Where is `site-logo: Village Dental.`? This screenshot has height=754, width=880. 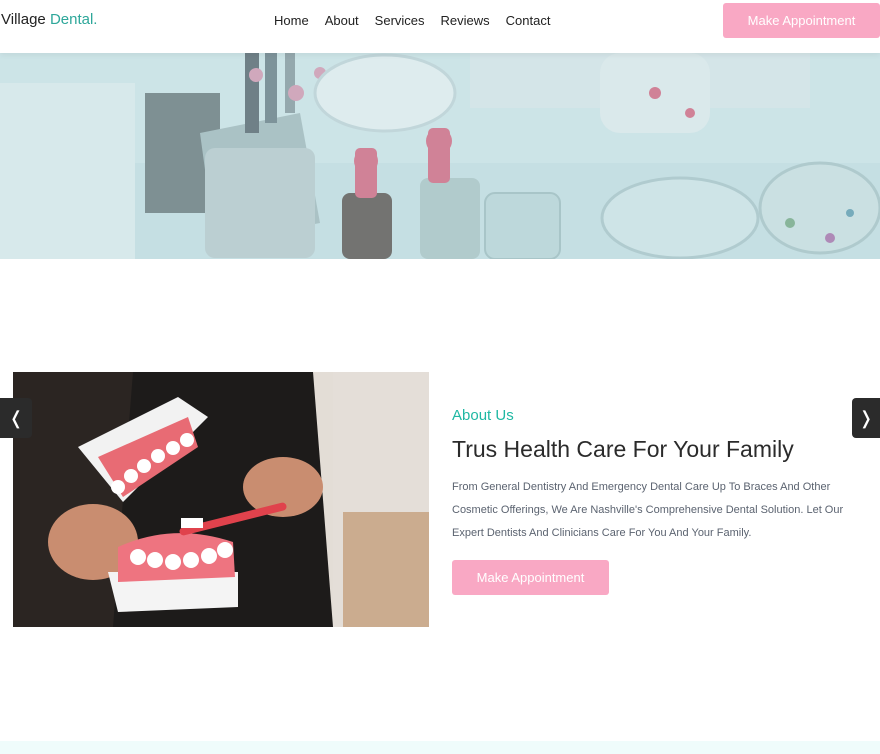 site-logo: Village Dental. is located at coordinates (49, 20).